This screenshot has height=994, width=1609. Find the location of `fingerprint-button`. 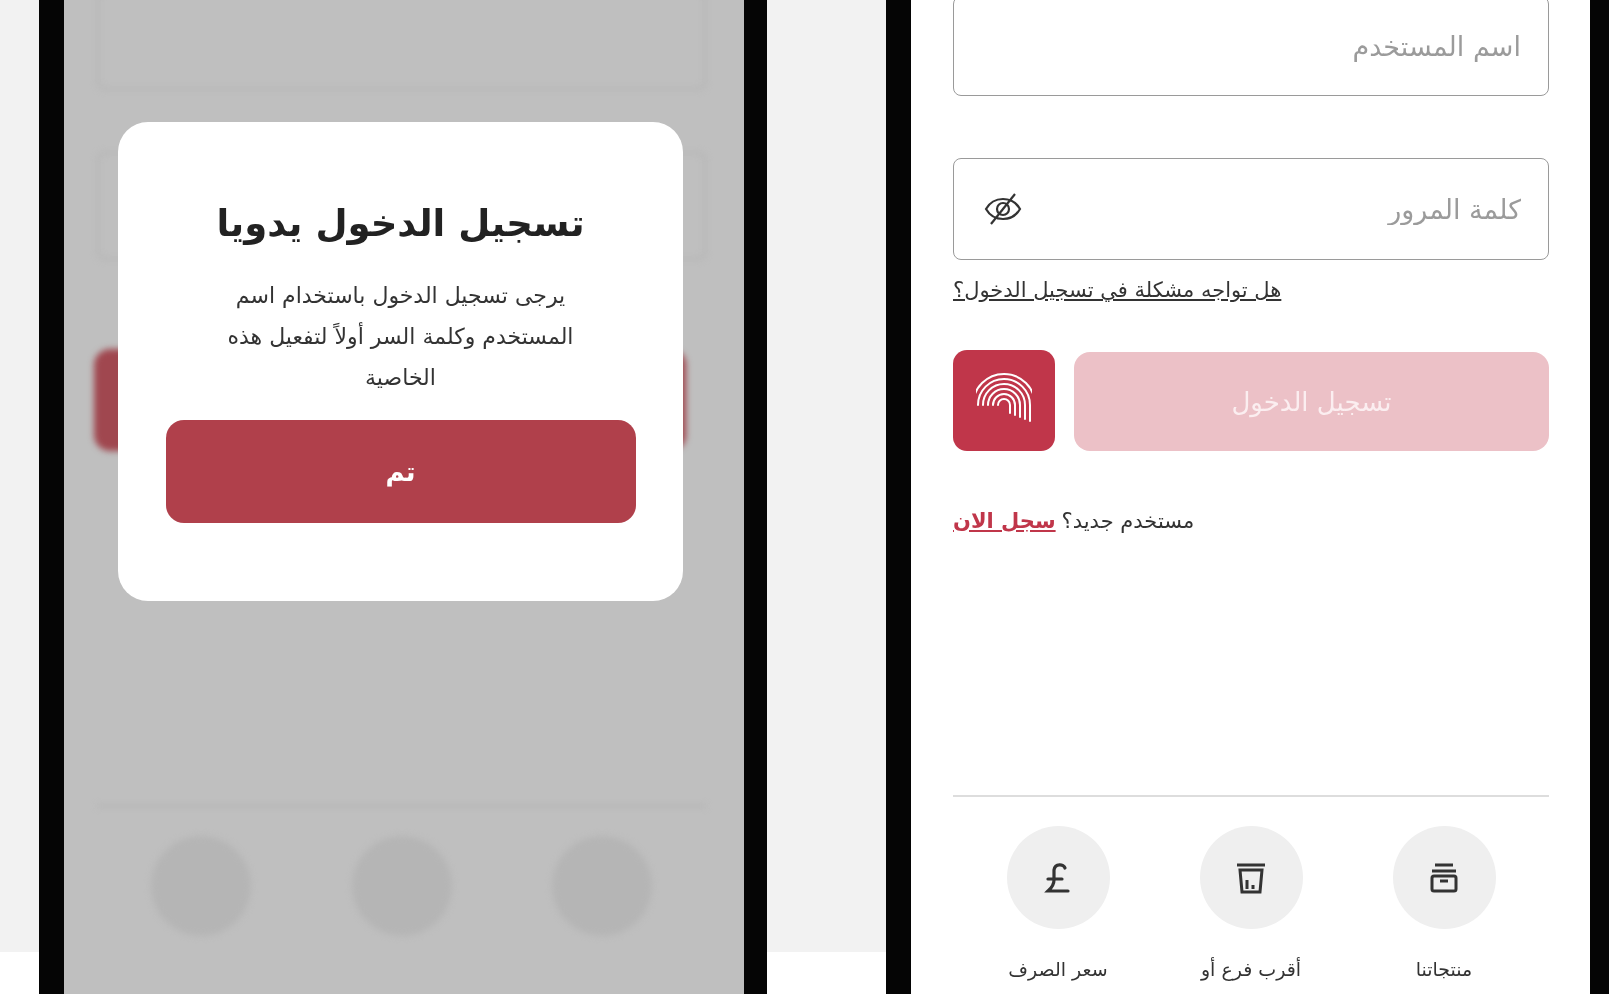

fingerprint-button is located at coordinates (1004, 400).